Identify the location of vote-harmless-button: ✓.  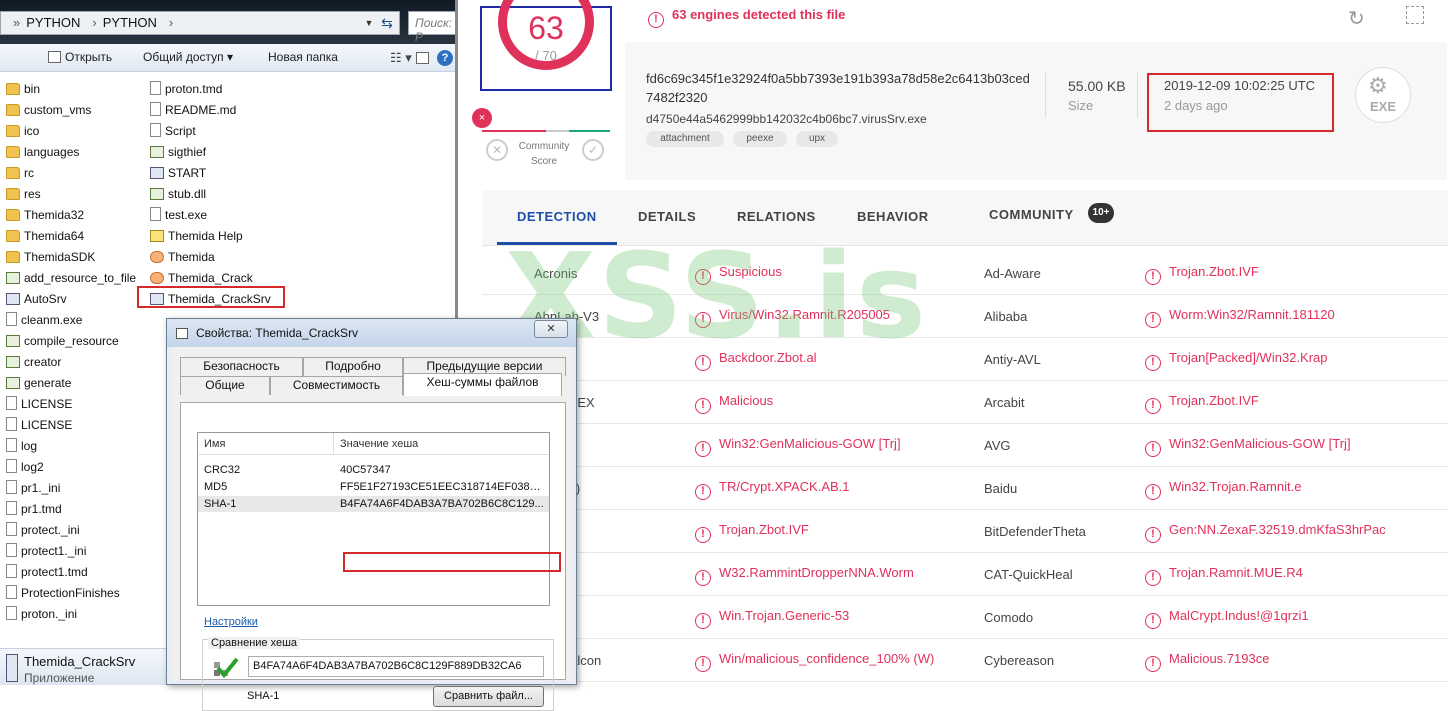
(593, 150).